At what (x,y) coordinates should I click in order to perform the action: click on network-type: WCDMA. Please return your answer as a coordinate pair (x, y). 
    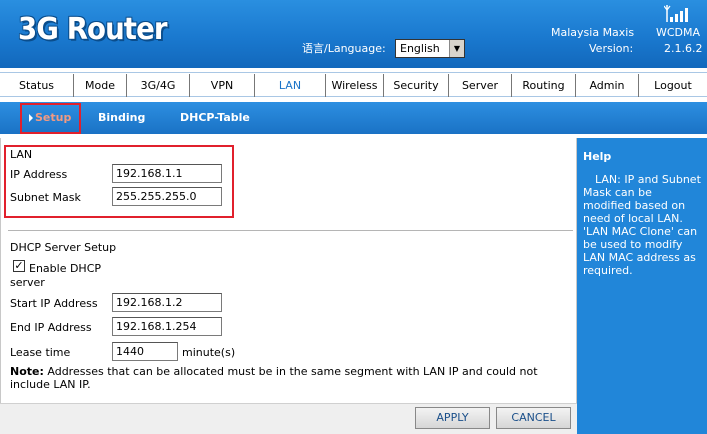
    Looking at the image, I should click on (678, 32).